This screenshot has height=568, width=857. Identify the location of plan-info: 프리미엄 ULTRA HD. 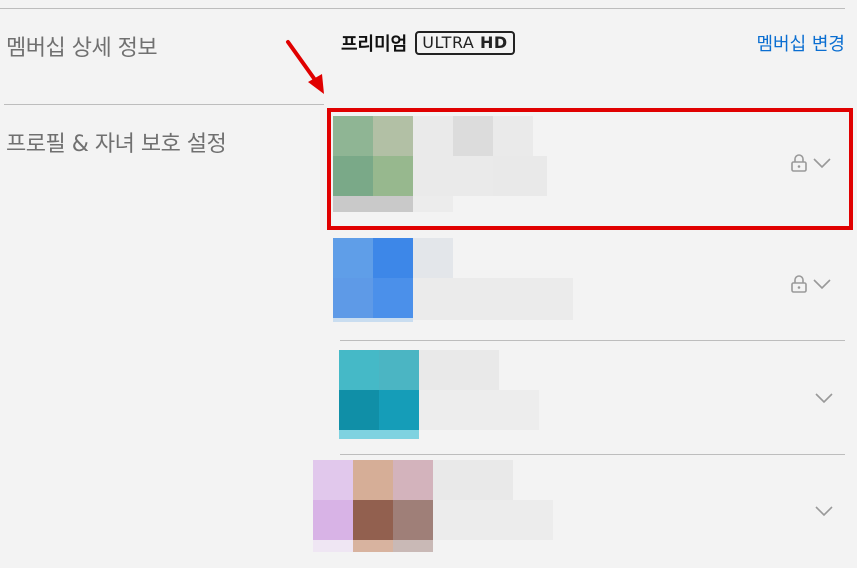
(428, 43).